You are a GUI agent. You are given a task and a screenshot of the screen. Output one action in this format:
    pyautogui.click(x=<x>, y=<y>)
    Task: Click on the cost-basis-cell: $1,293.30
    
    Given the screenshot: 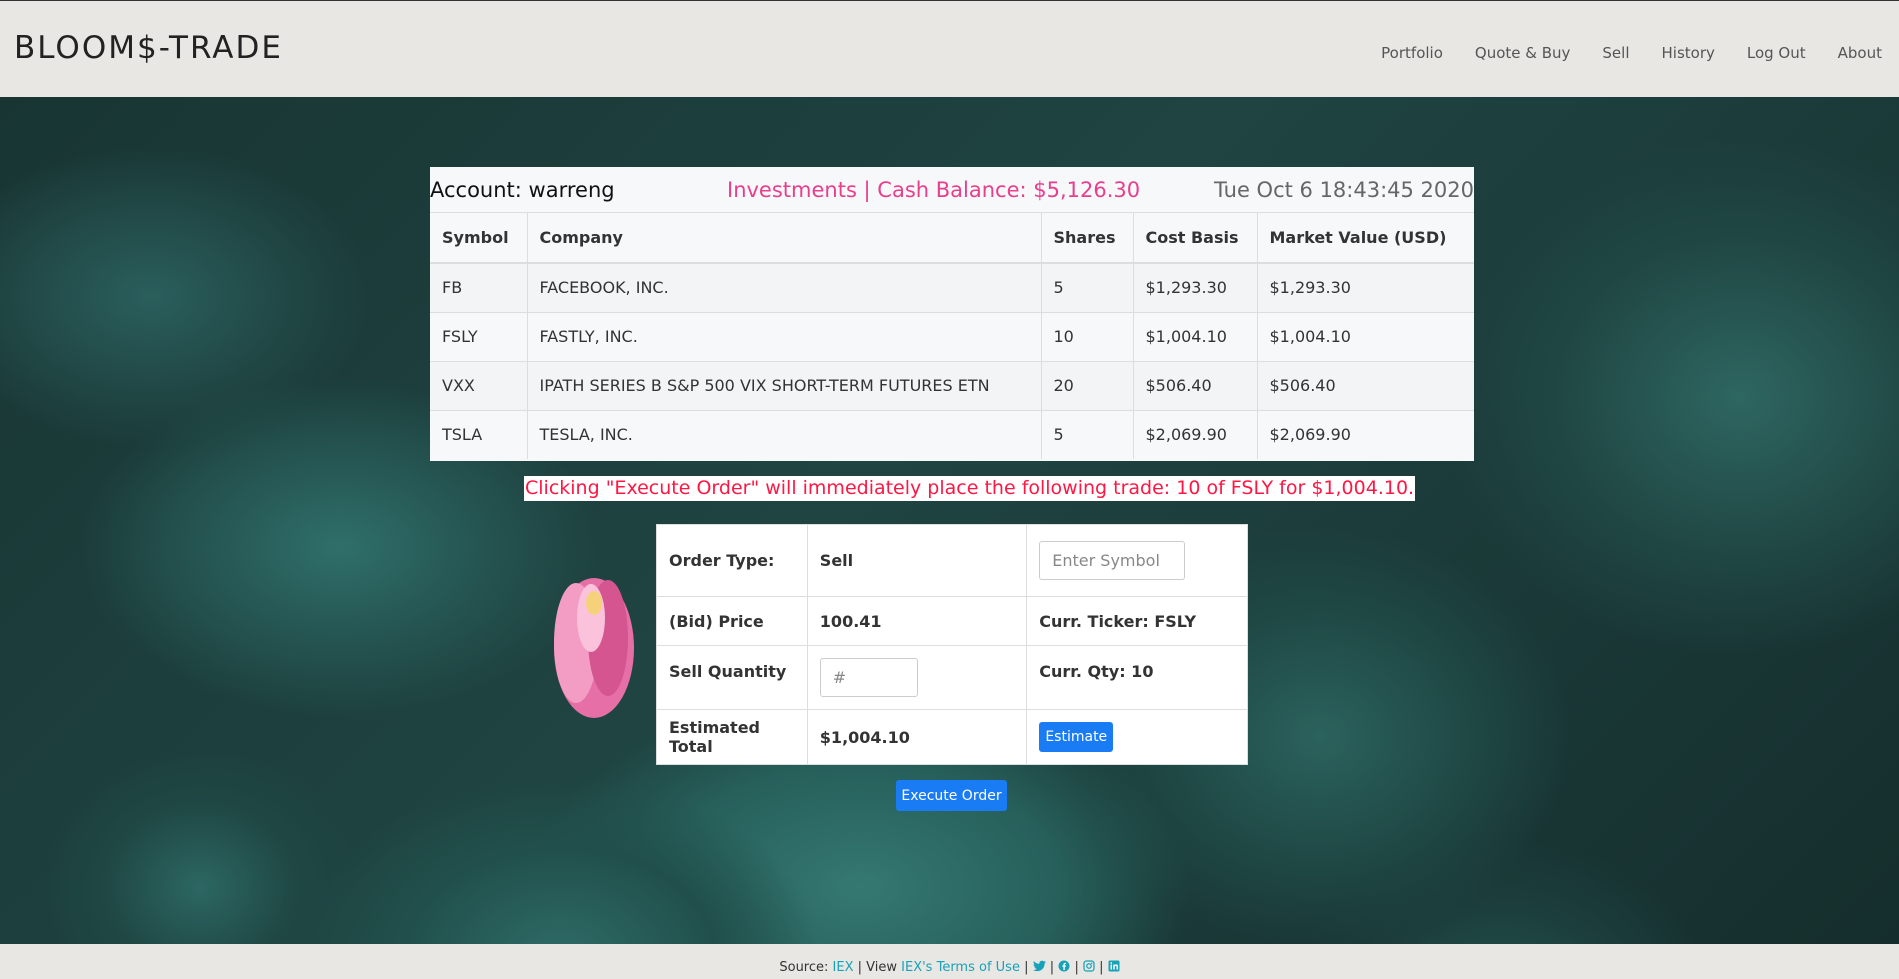 What is the action you would take?
    pyautogui.click(x=1195, y=287)
    